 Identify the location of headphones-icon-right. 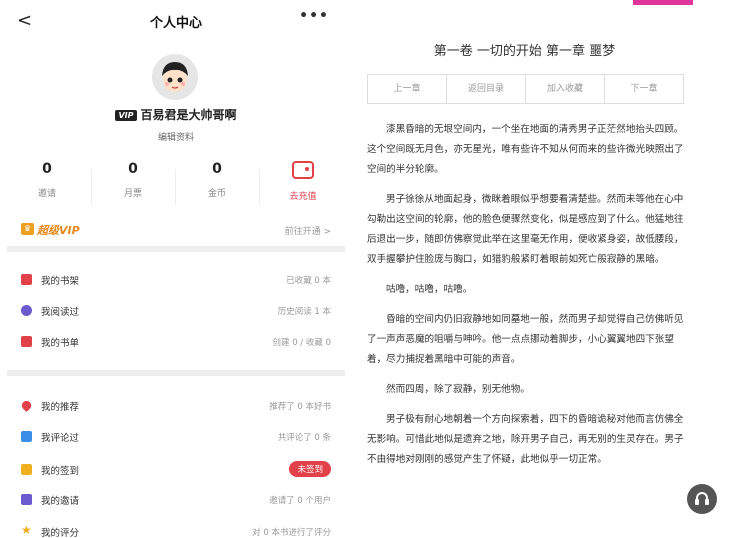
(707, 502).